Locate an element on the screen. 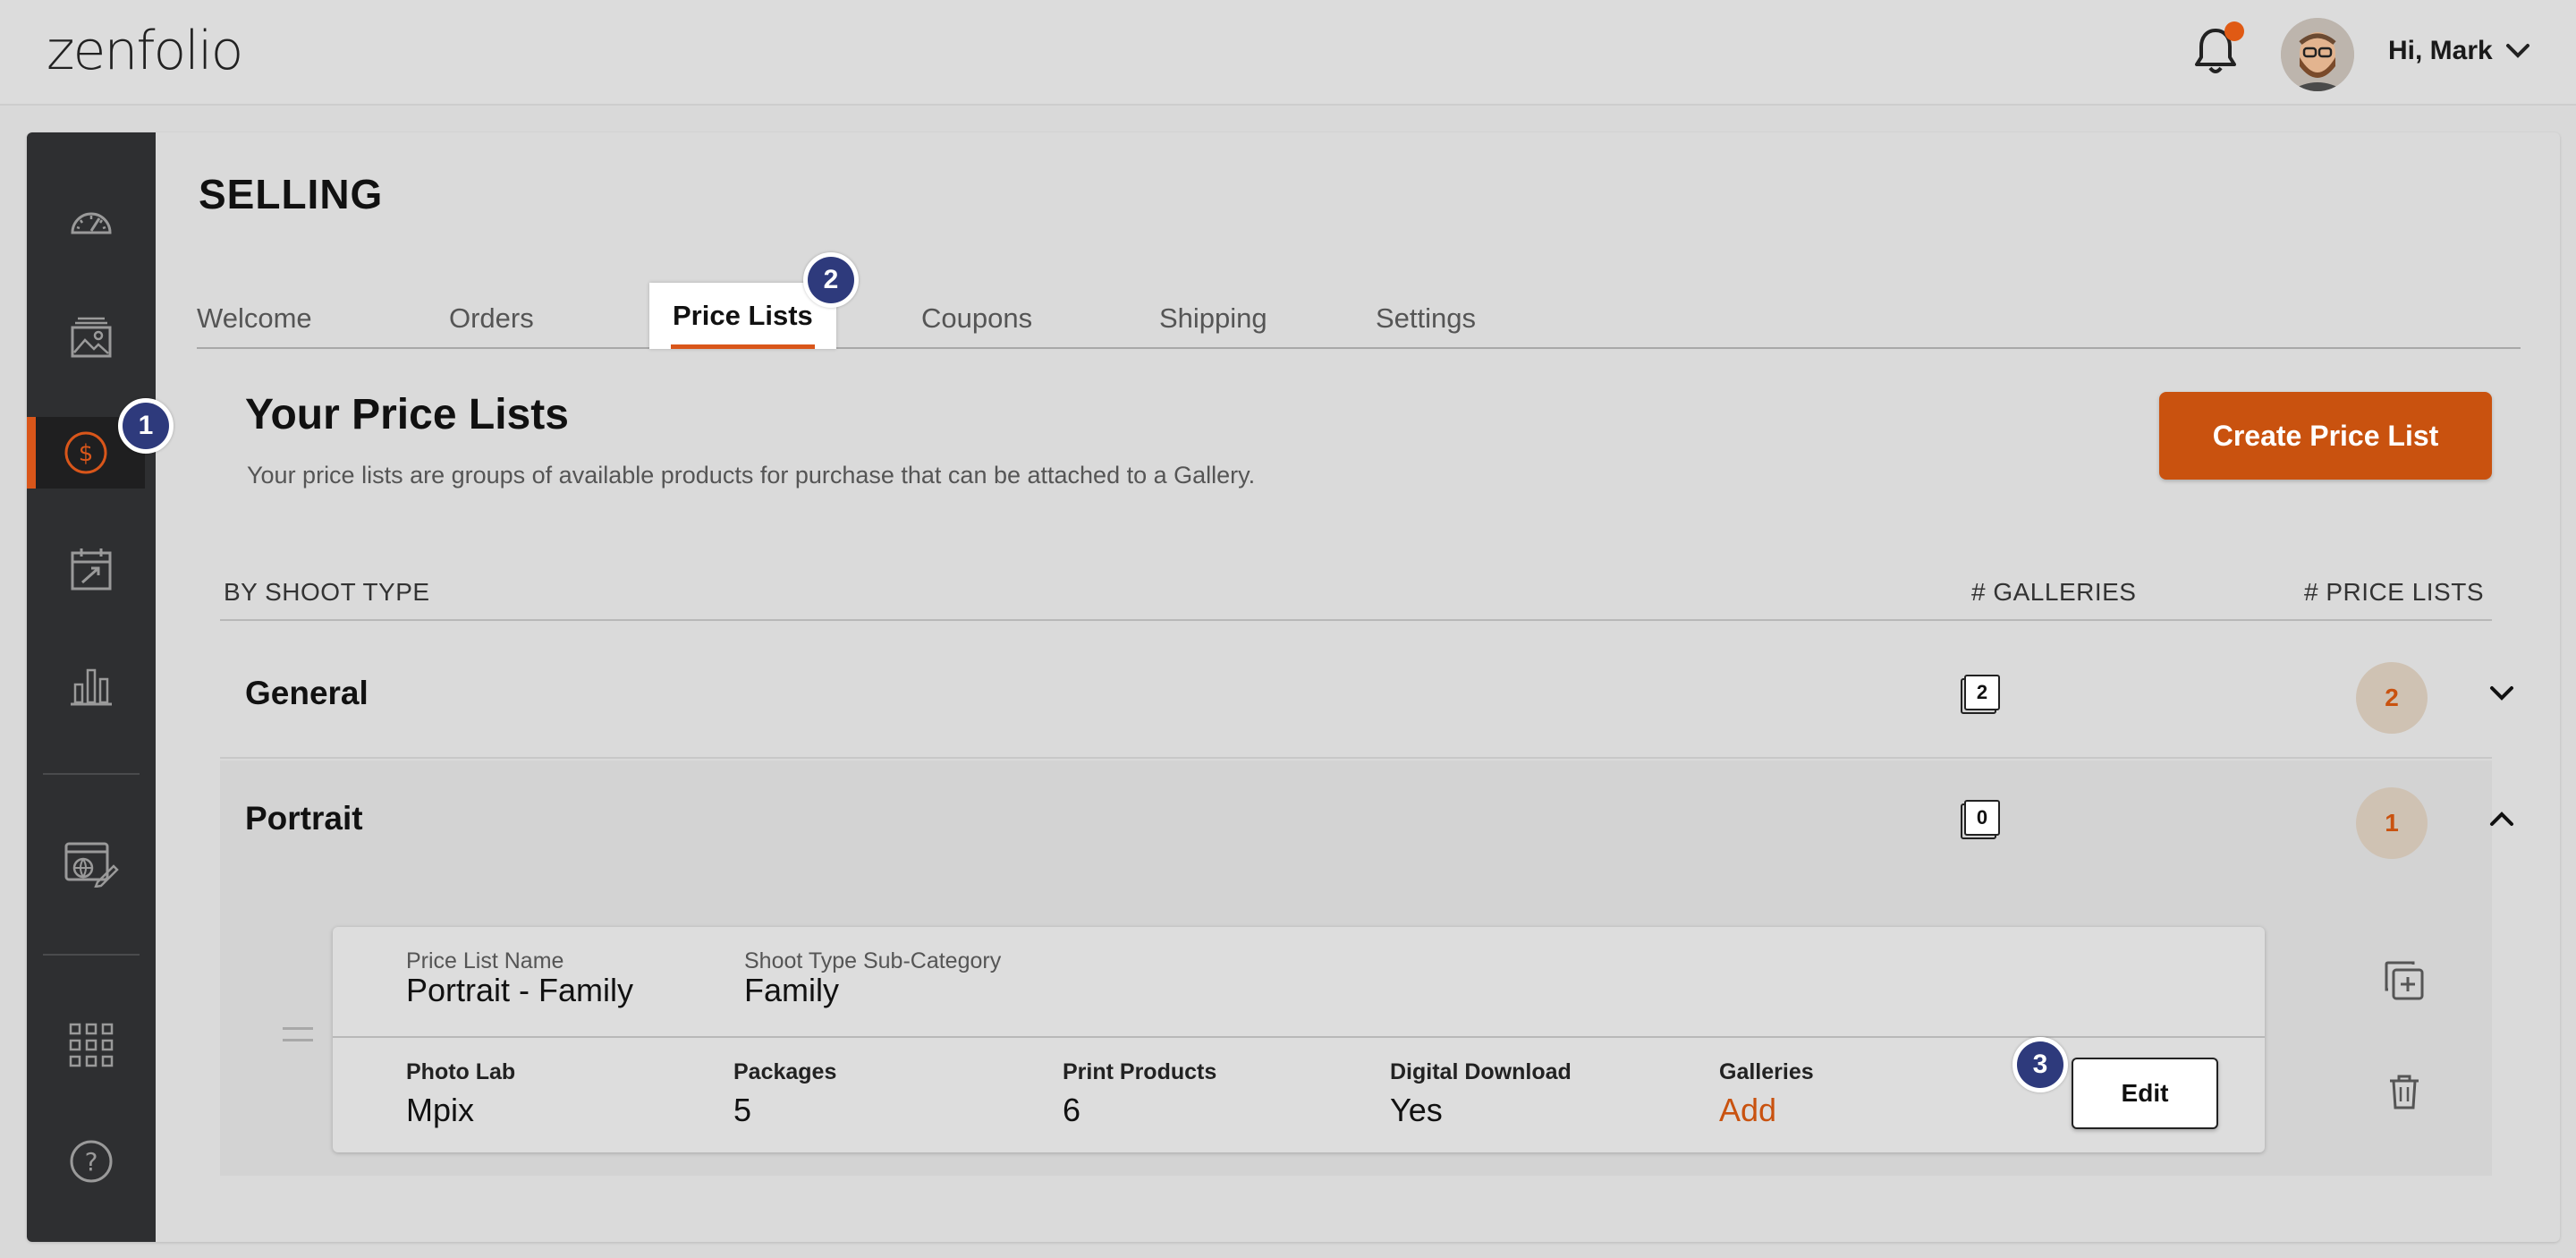 Image resolution: width=2576 pixels, height=1258 pixels. galleries-count-icon: 2 is located at coordinates (1981, 695).